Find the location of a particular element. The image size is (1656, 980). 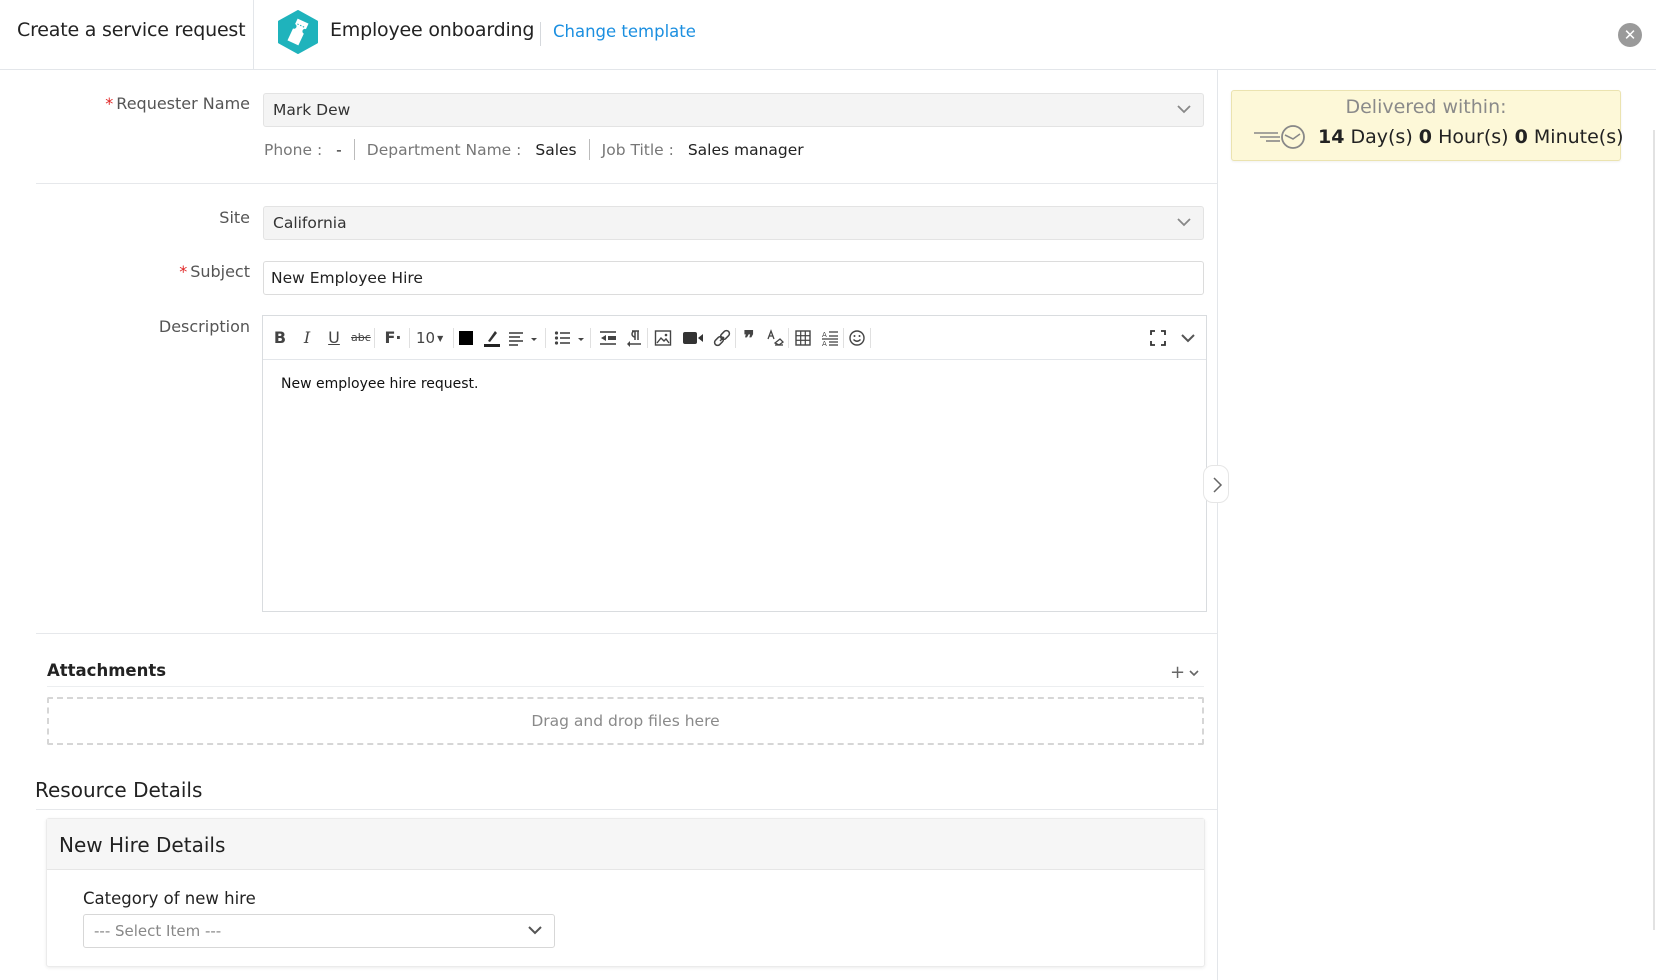

table-icon is located at coordinates (803, 338).